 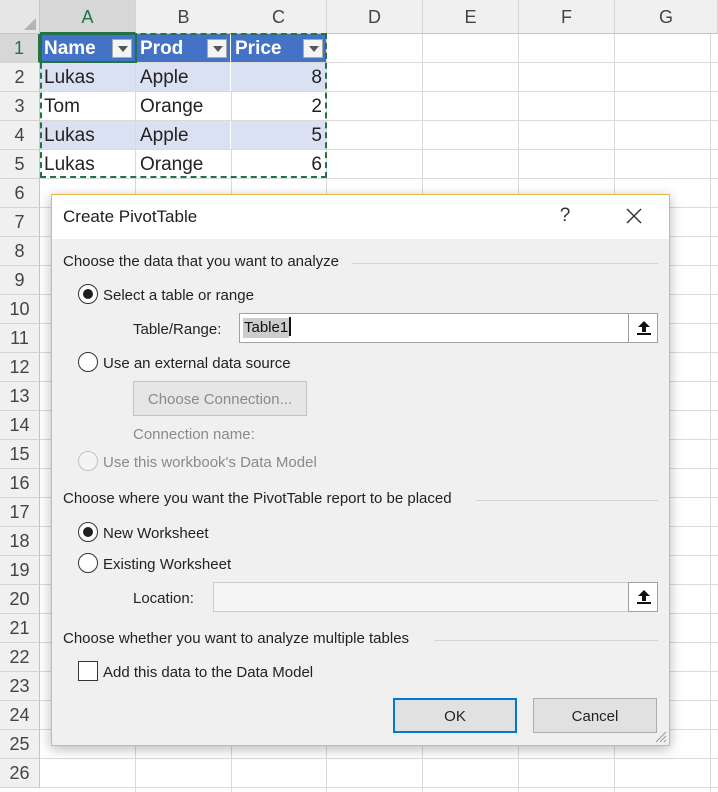 What do you see at coordinates (20, 599) in the screenshot?
I see `row-header-20: 20` at bounding box center [20, 599].